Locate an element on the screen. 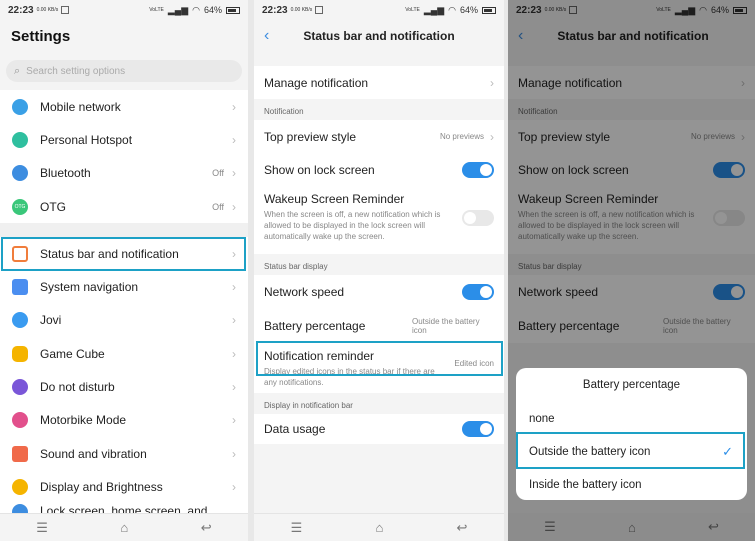 This screenshot has height=541, width=755. settings-item-do-not-disturb: Do not disturb › is located at coordinates (124, 387).